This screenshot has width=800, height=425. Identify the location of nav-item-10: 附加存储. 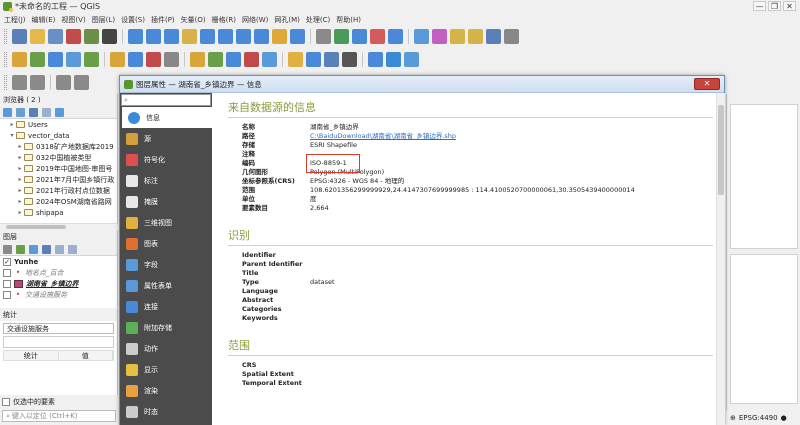
(166, 327).